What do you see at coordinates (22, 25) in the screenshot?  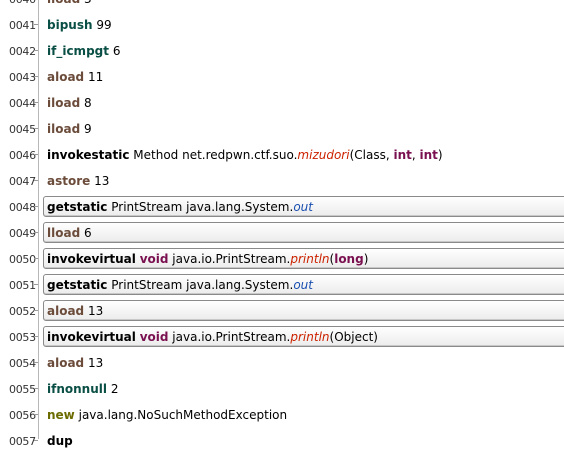 I see `line-number: 0041` at bounding box center [22, 25].